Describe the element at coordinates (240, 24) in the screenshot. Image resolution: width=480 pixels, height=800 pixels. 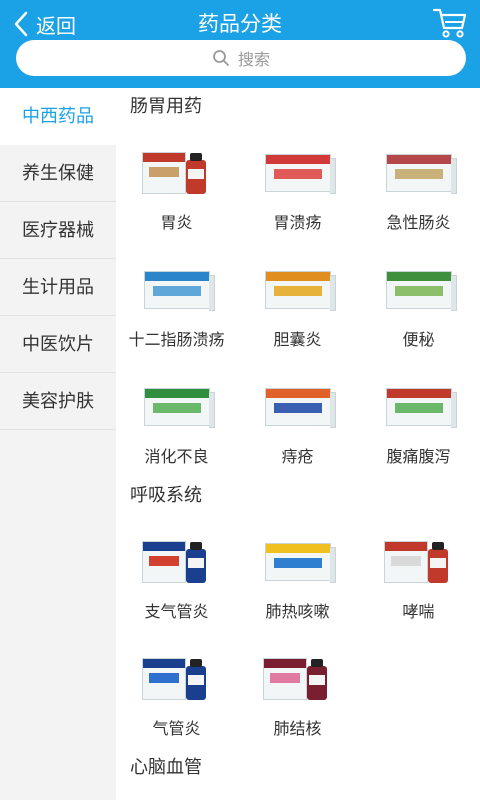
I see `page-title: 药品分类` at that location.